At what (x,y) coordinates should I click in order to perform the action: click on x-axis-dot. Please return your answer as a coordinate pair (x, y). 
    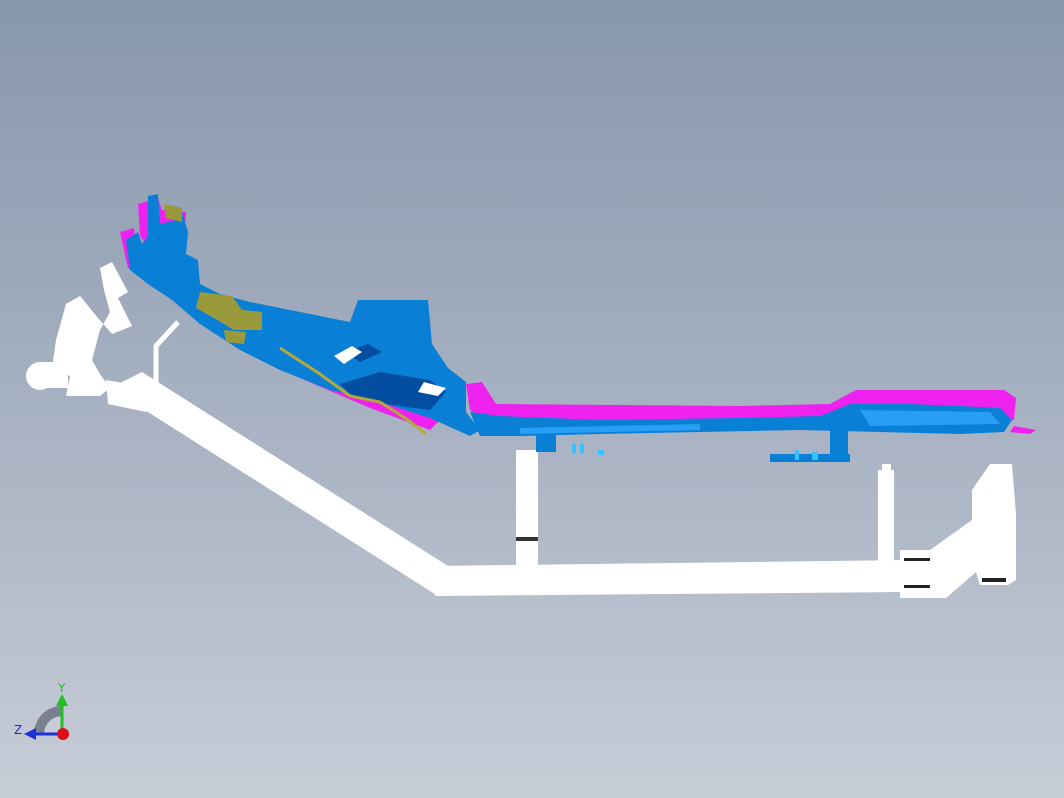
    Looking at the image, I should click on (63, 734).